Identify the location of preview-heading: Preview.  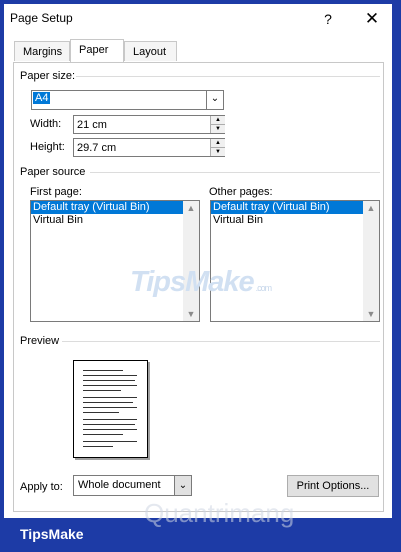
(40, 341).